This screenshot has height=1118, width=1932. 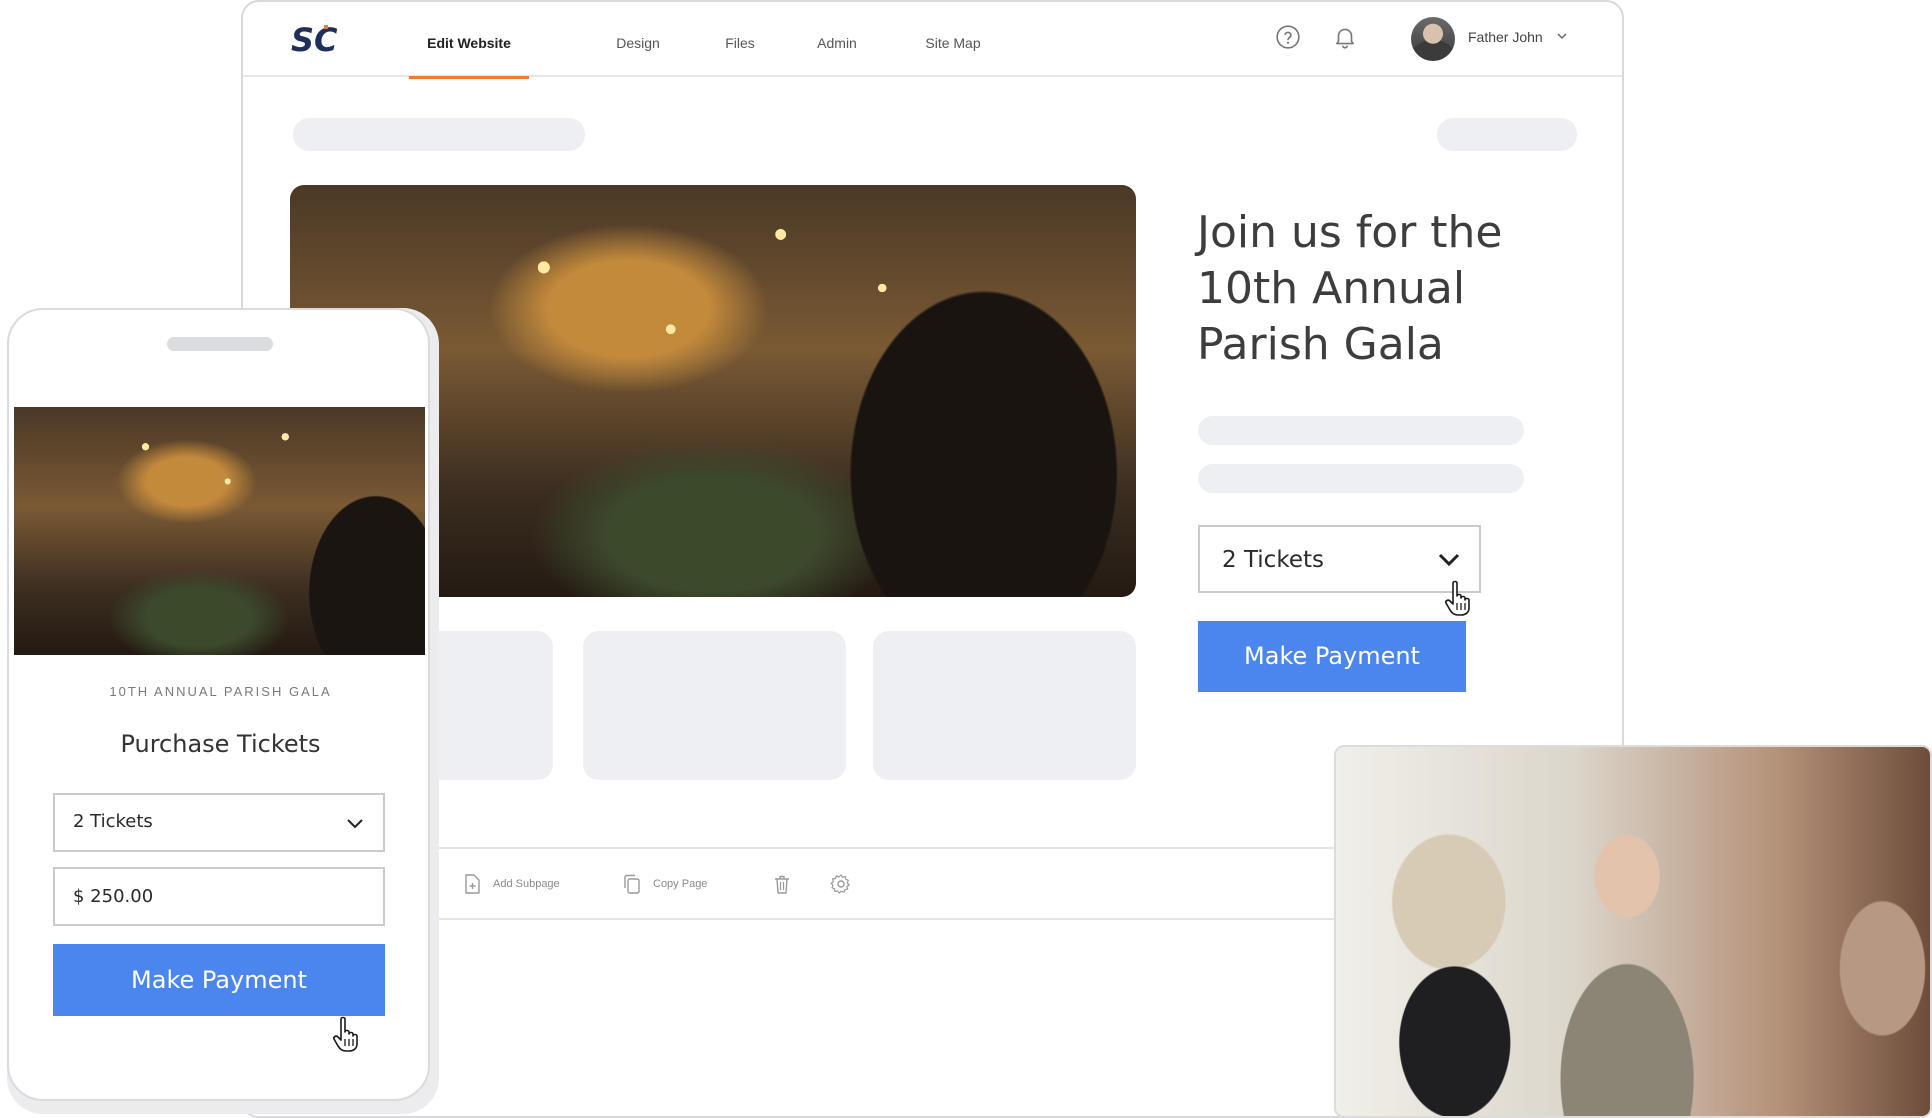 I want to click on page-settings-button, so click(x=841, y=884).